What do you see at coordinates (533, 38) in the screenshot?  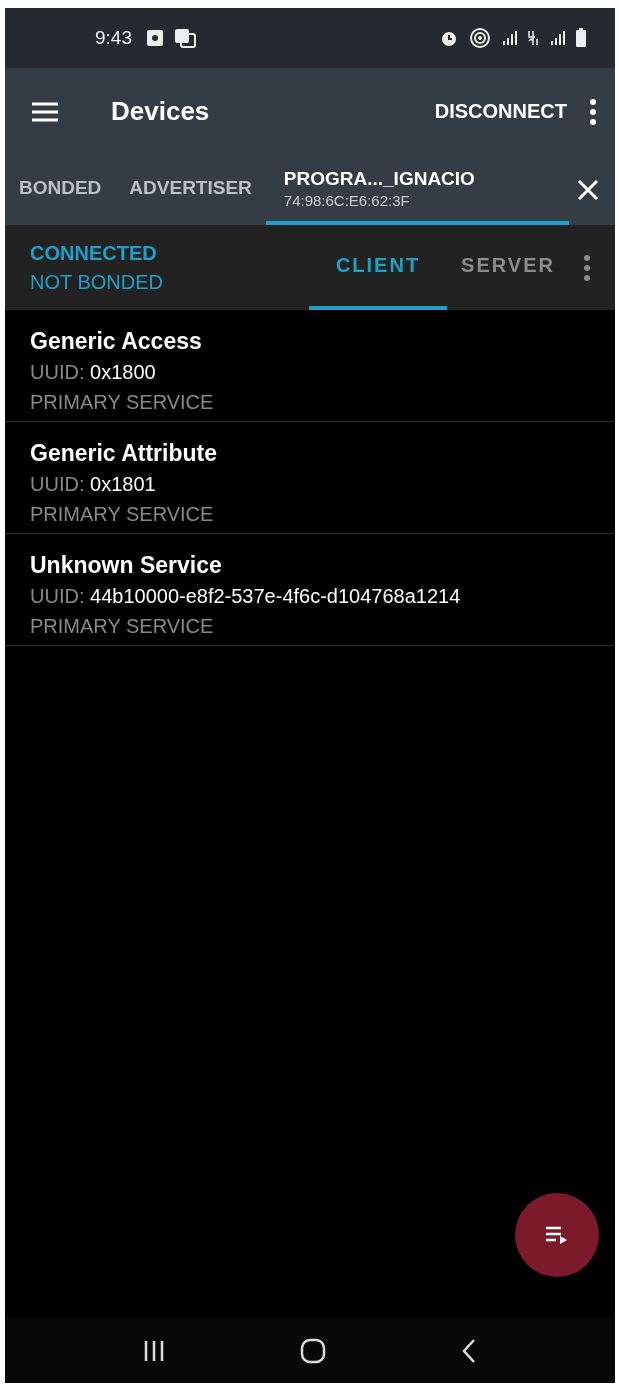 I see `network-type-icon` at bounding box center [533, 38].